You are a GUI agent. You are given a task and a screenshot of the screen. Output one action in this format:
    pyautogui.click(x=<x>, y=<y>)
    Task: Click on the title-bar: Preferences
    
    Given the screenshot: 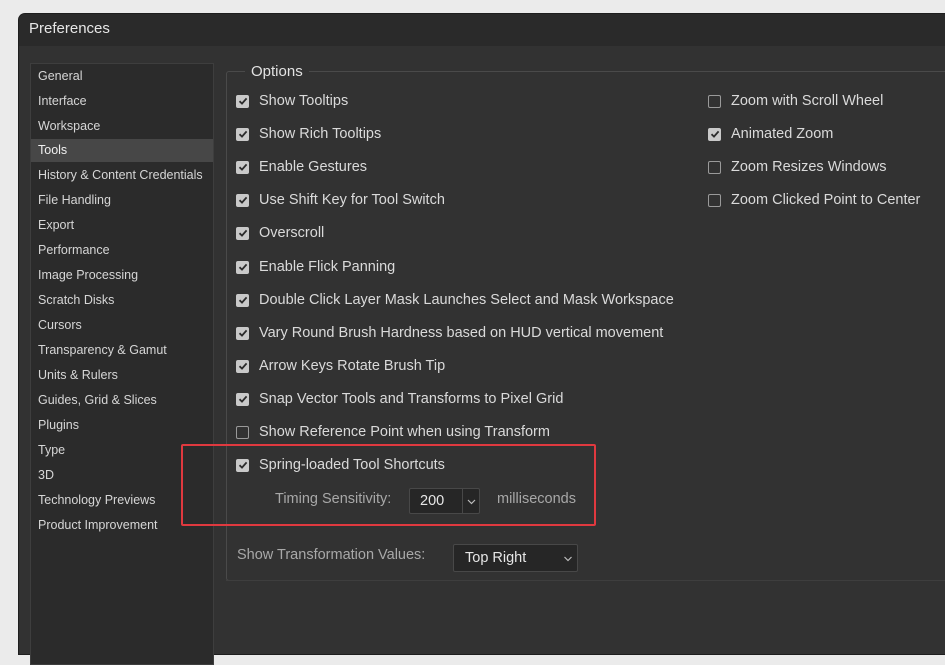 What is the action you would take?
    pyautogui.click(x=482, y=30)
    